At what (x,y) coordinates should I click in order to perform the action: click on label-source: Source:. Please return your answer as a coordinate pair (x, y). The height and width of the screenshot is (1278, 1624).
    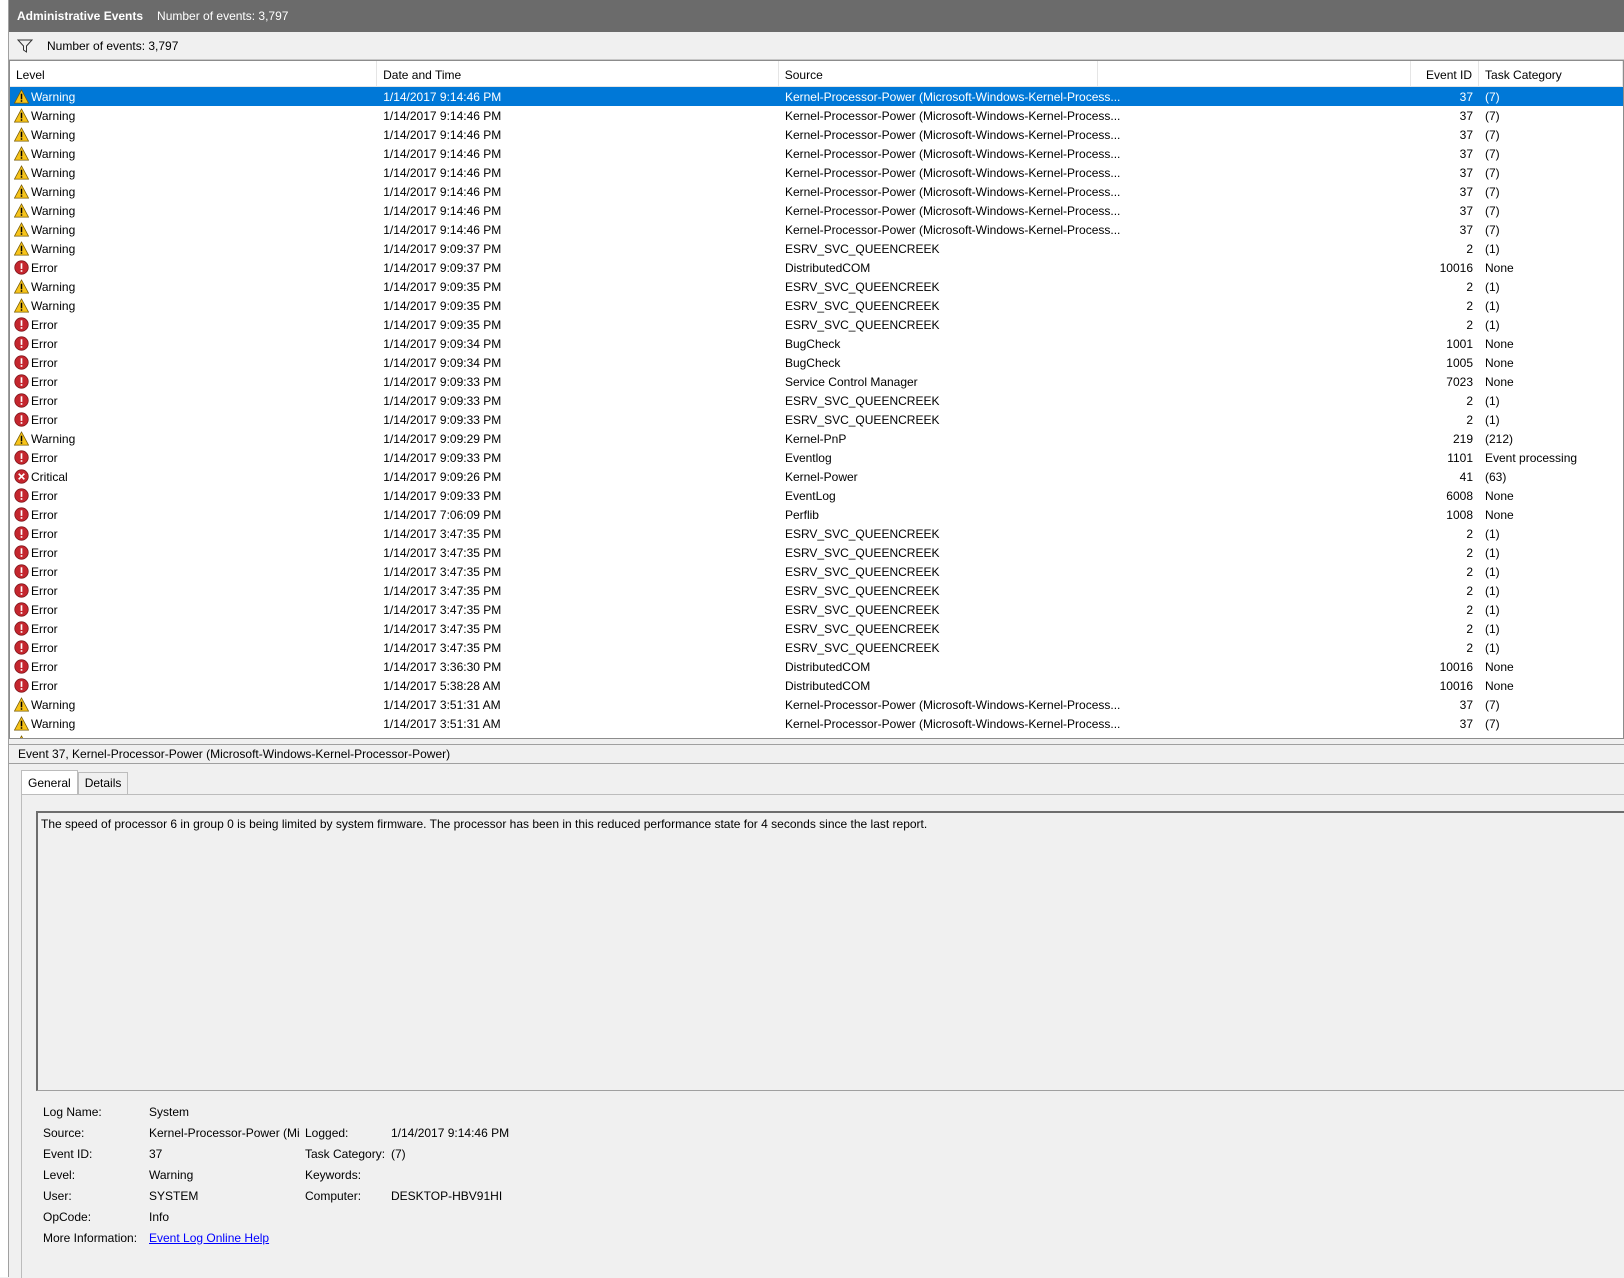
    Looking at the image, I should click on (64, 1132).